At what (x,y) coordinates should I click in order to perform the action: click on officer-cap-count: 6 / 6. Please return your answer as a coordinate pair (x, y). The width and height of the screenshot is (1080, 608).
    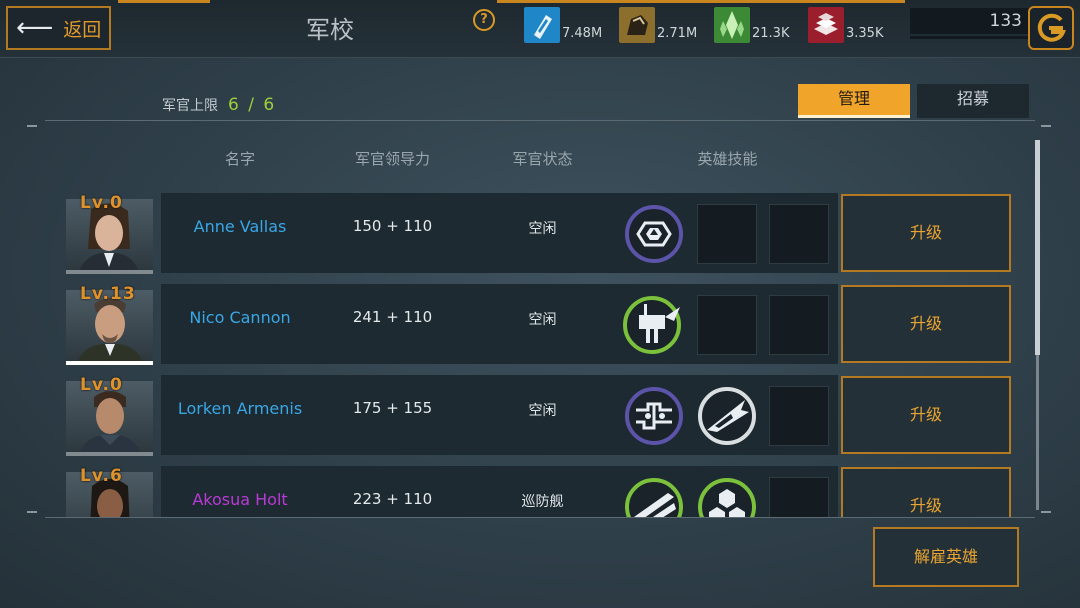
    Looking at the image, I should click on (252, 105).